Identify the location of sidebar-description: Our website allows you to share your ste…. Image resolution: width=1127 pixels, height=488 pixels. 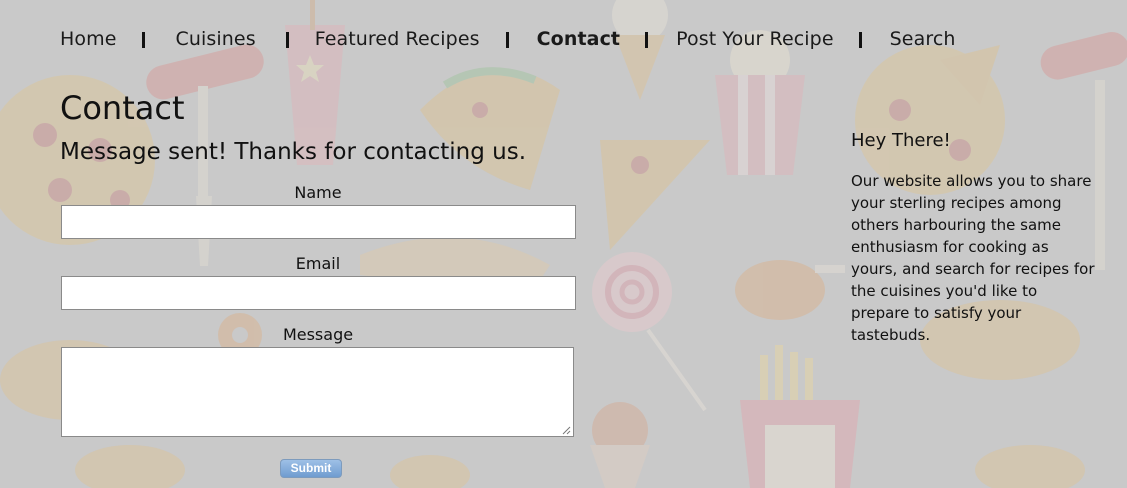
(973, 258).